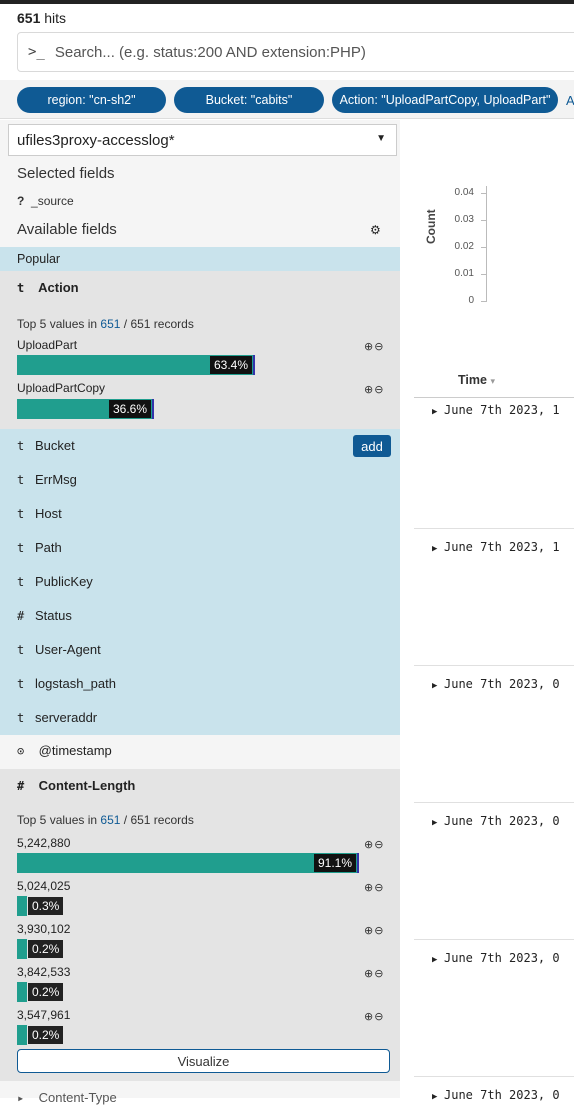  What do you see at coordinates (91, 100) in the screenshot?
I see `filter-pill-region: region: "cn-sh2"` at bounding box center [91, 100].